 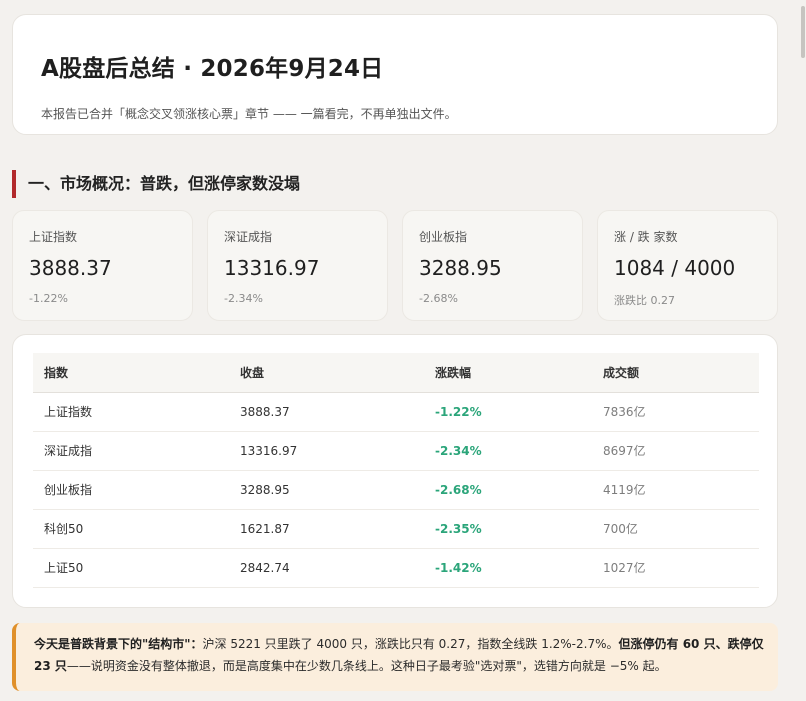 What do you see at coordinates (646, 237) in the screenshot?
I see `stat-label: 涨 / 跌 家数` at bounding box center [646, 237].